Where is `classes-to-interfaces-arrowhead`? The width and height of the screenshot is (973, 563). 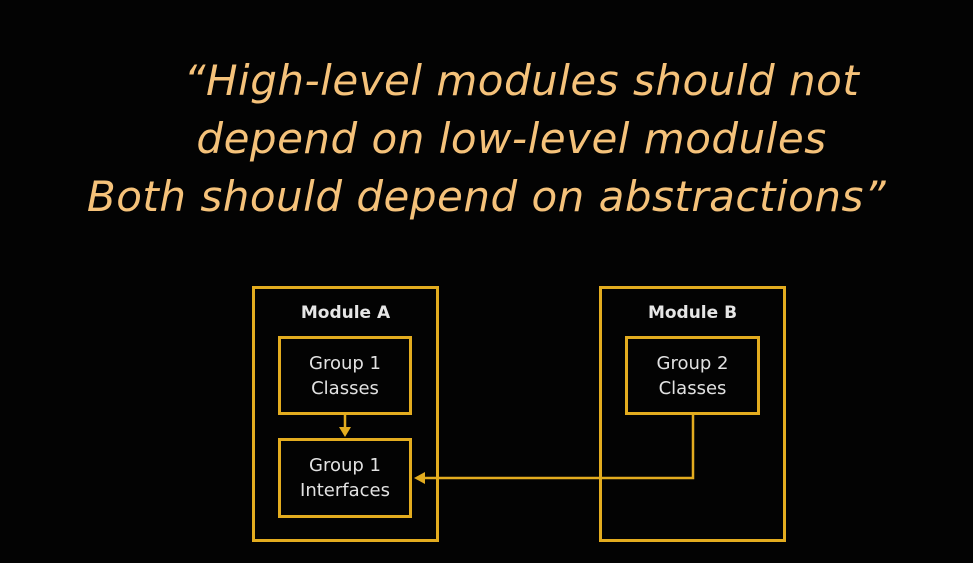 classes-to-interfaces-arrowhead is located at coordinates (345, 432).